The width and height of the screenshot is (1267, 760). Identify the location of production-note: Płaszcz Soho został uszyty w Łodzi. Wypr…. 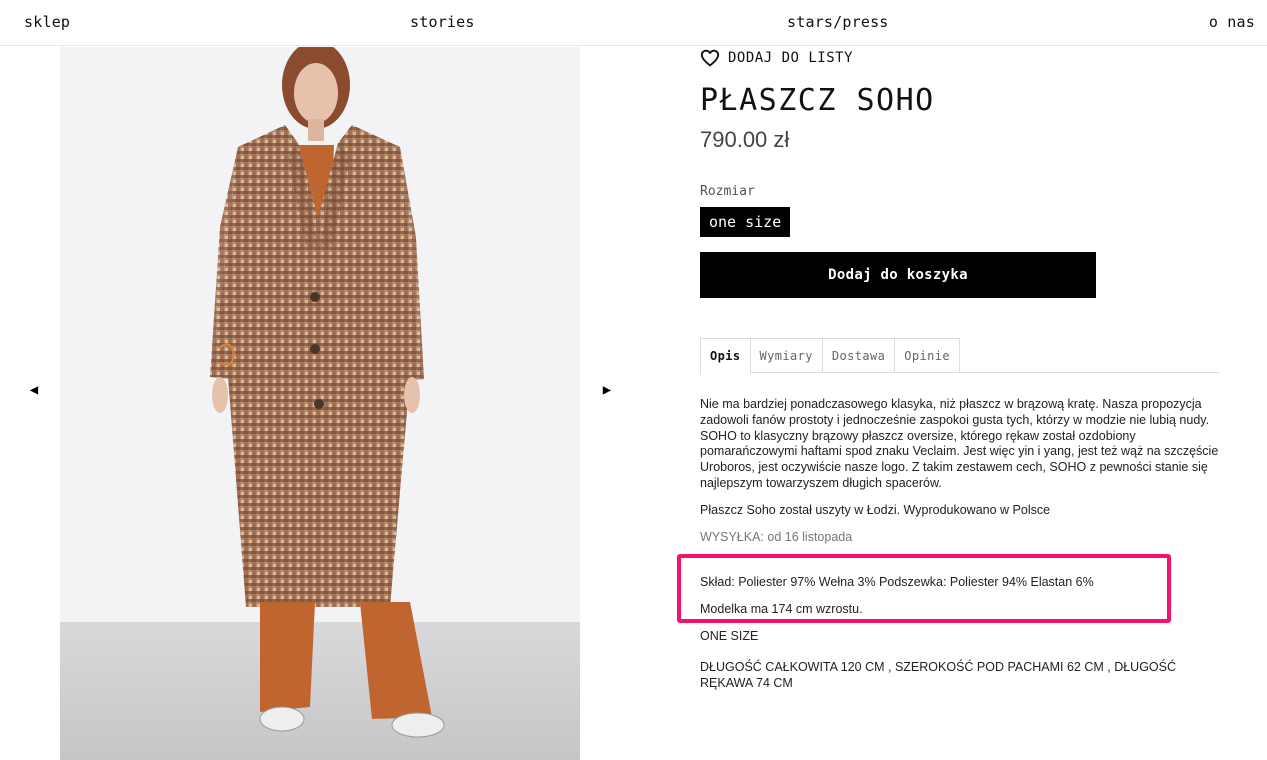
(875, 509).